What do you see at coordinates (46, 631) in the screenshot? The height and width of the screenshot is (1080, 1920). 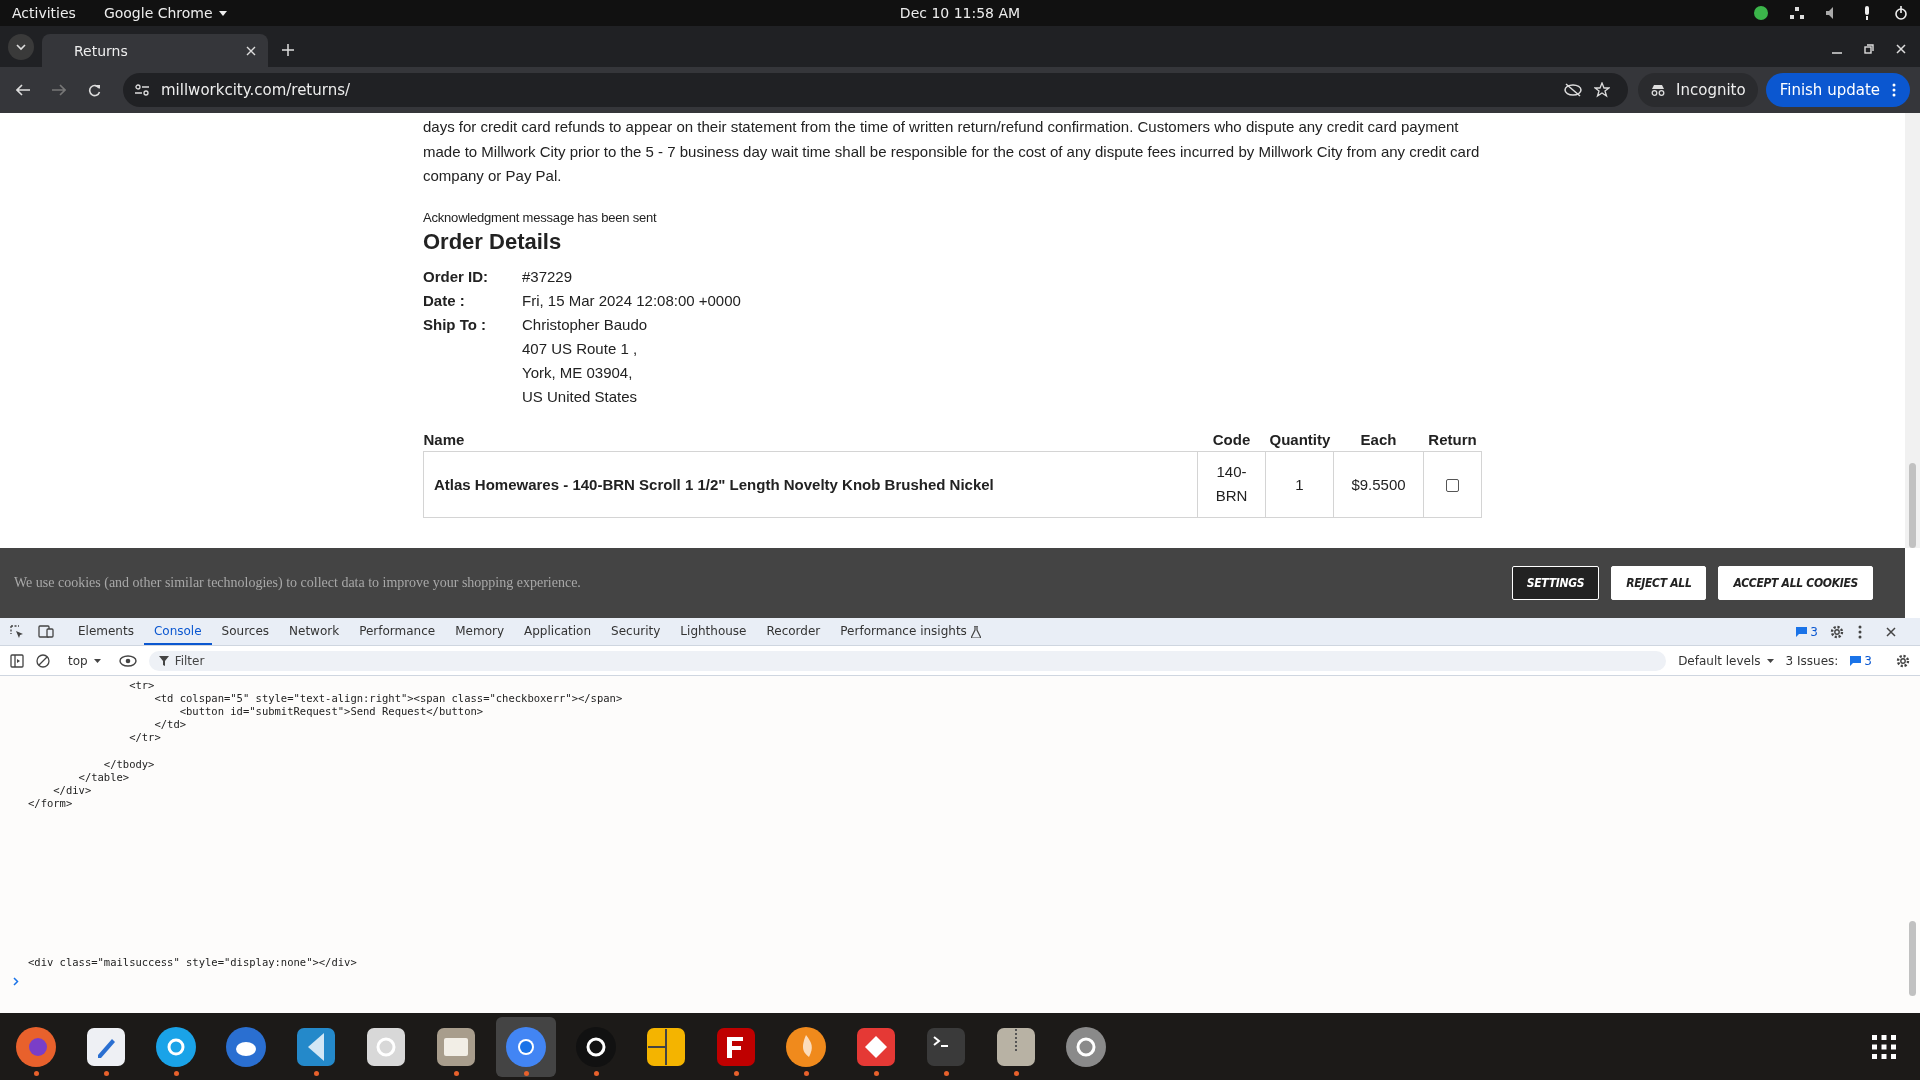 I see `device-toolbar-icon` at bounding box center [46, 631].